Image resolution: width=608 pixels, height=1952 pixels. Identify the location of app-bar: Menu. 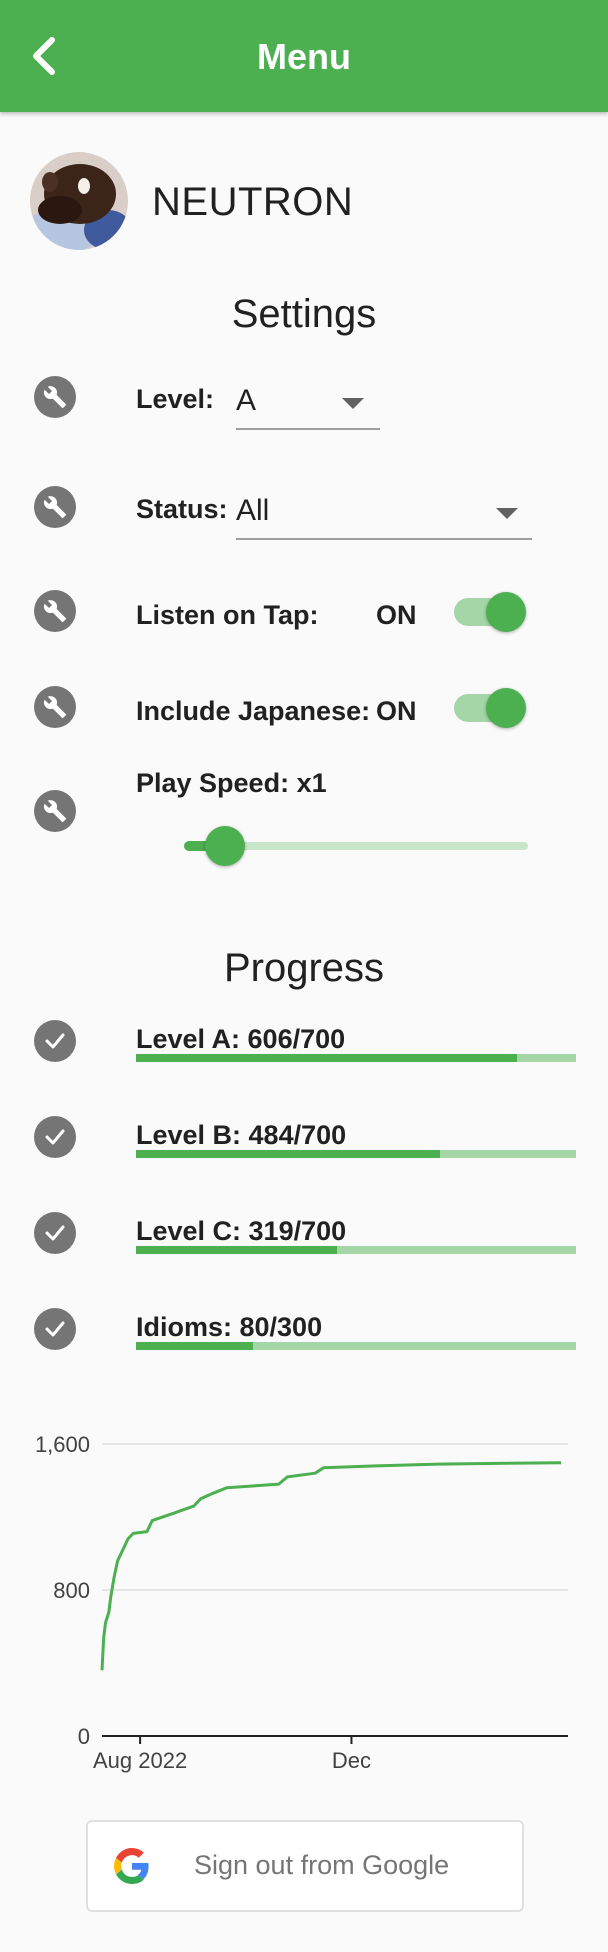
(304, 56).